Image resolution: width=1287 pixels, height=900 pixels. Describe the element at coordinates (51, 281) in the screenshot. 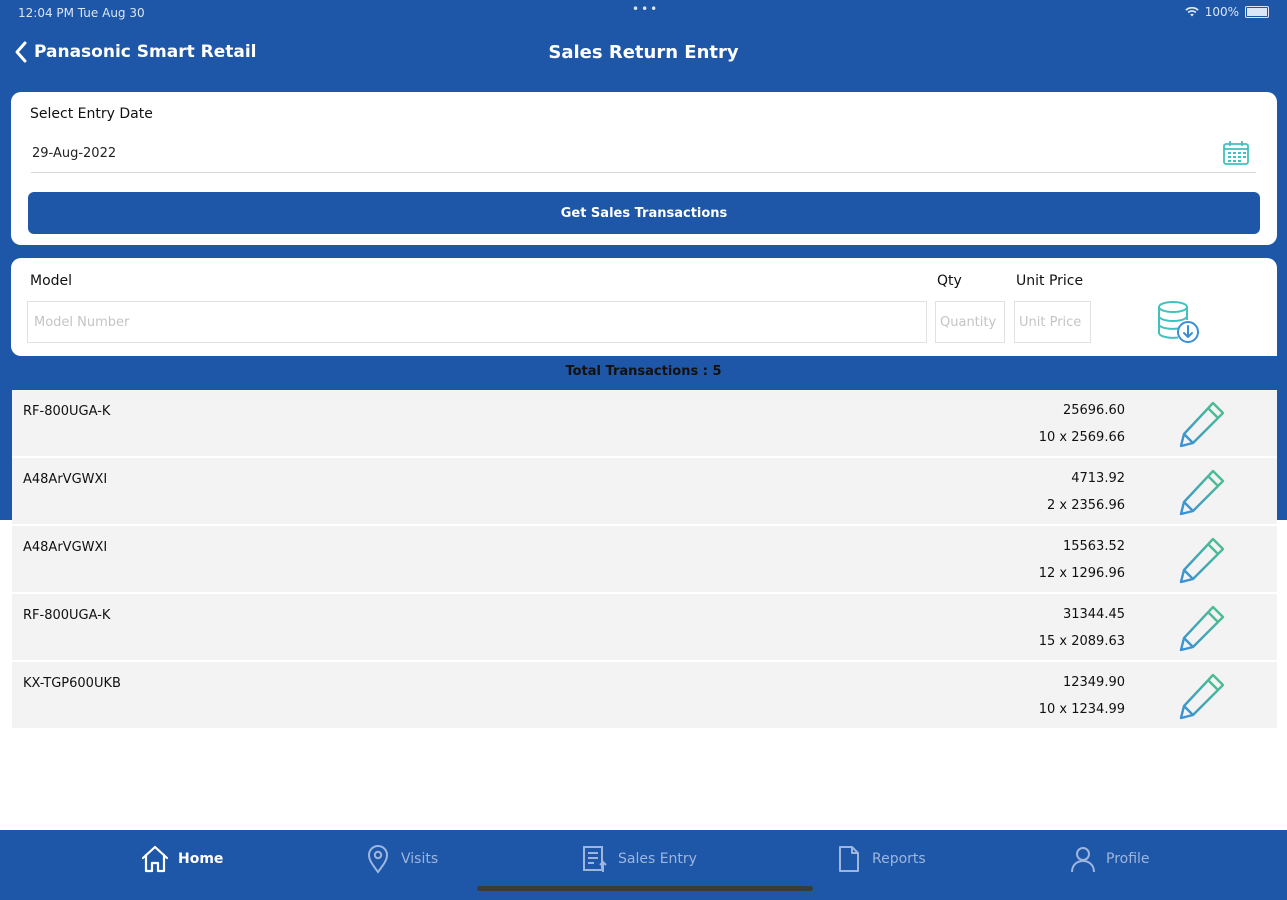

I see `model-label: Model` at that location.